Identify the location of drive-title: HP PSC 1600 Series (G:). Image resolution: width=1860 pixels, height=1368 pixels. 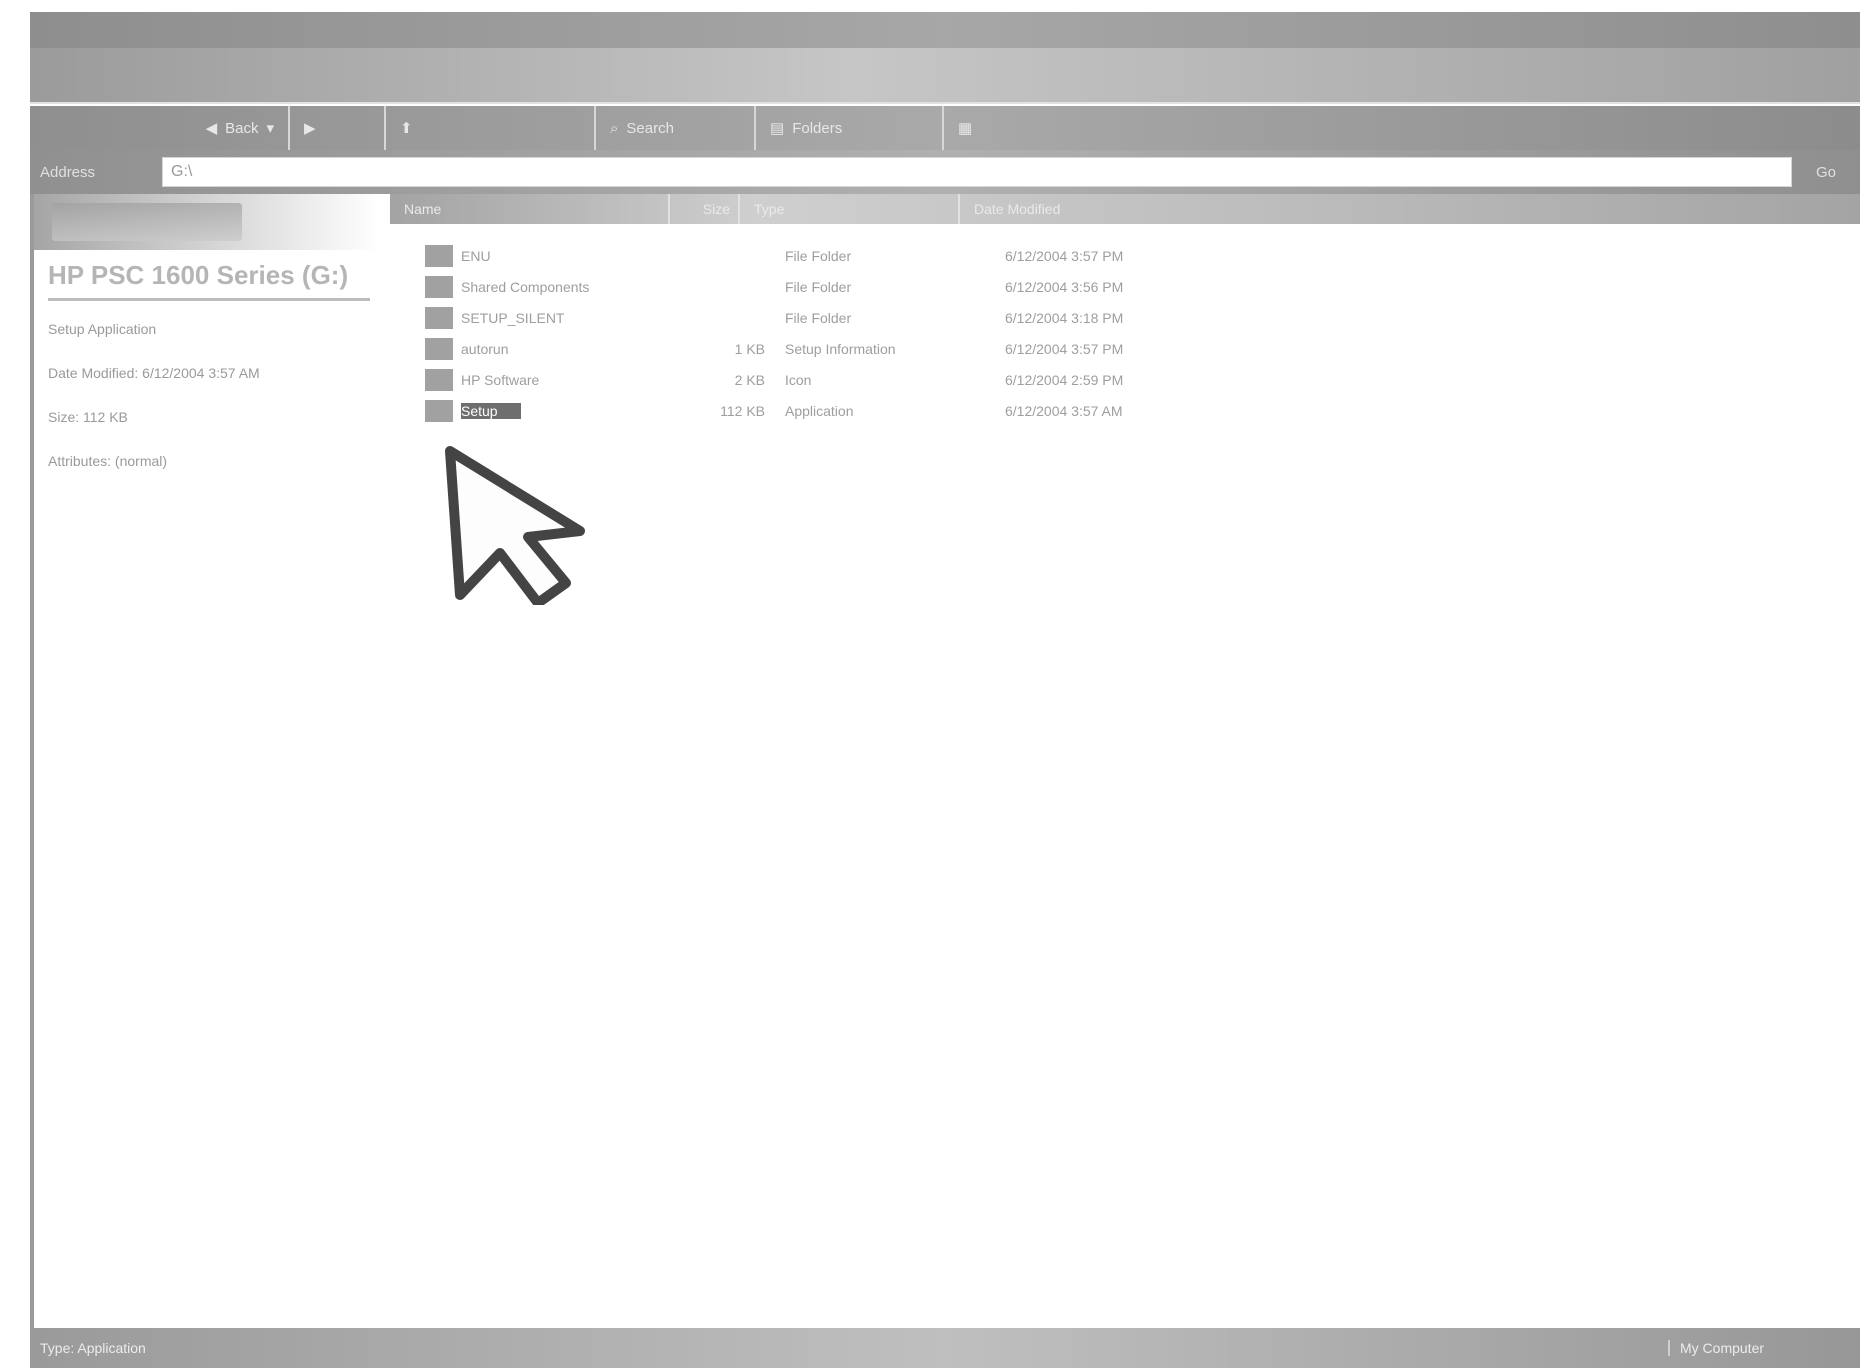
(209, 280).